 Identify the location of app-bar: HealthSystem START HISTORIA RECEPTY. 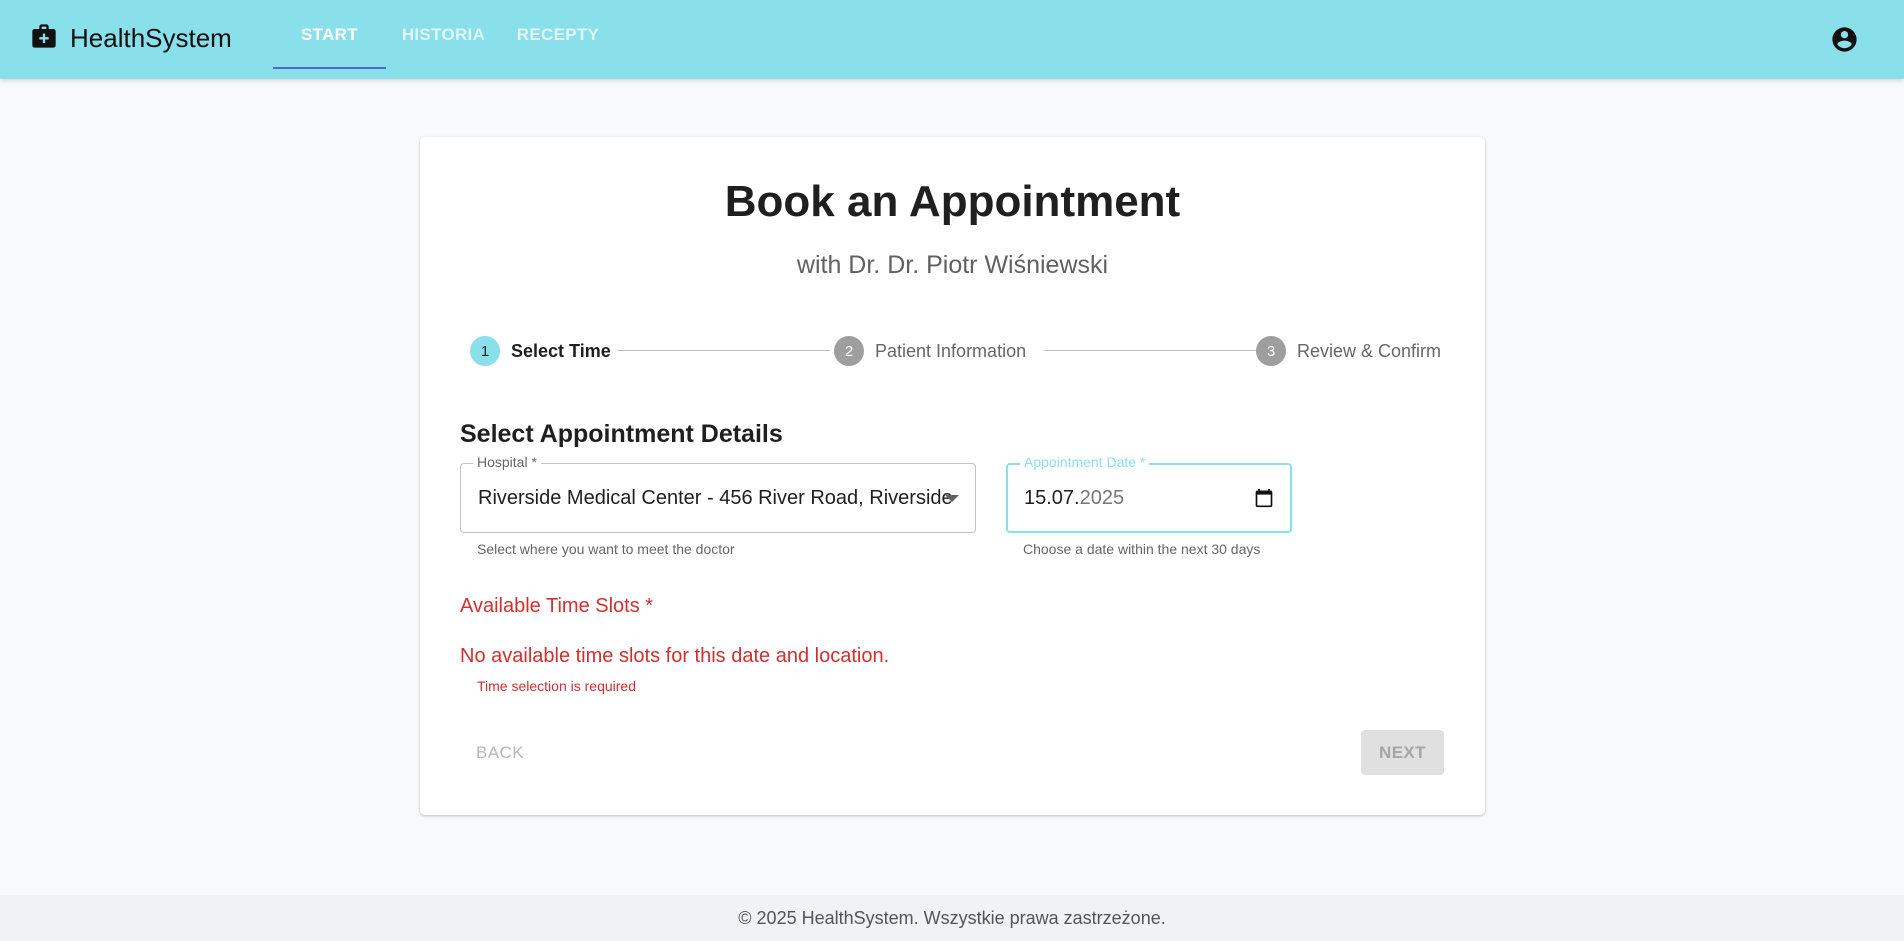
(952, 39).